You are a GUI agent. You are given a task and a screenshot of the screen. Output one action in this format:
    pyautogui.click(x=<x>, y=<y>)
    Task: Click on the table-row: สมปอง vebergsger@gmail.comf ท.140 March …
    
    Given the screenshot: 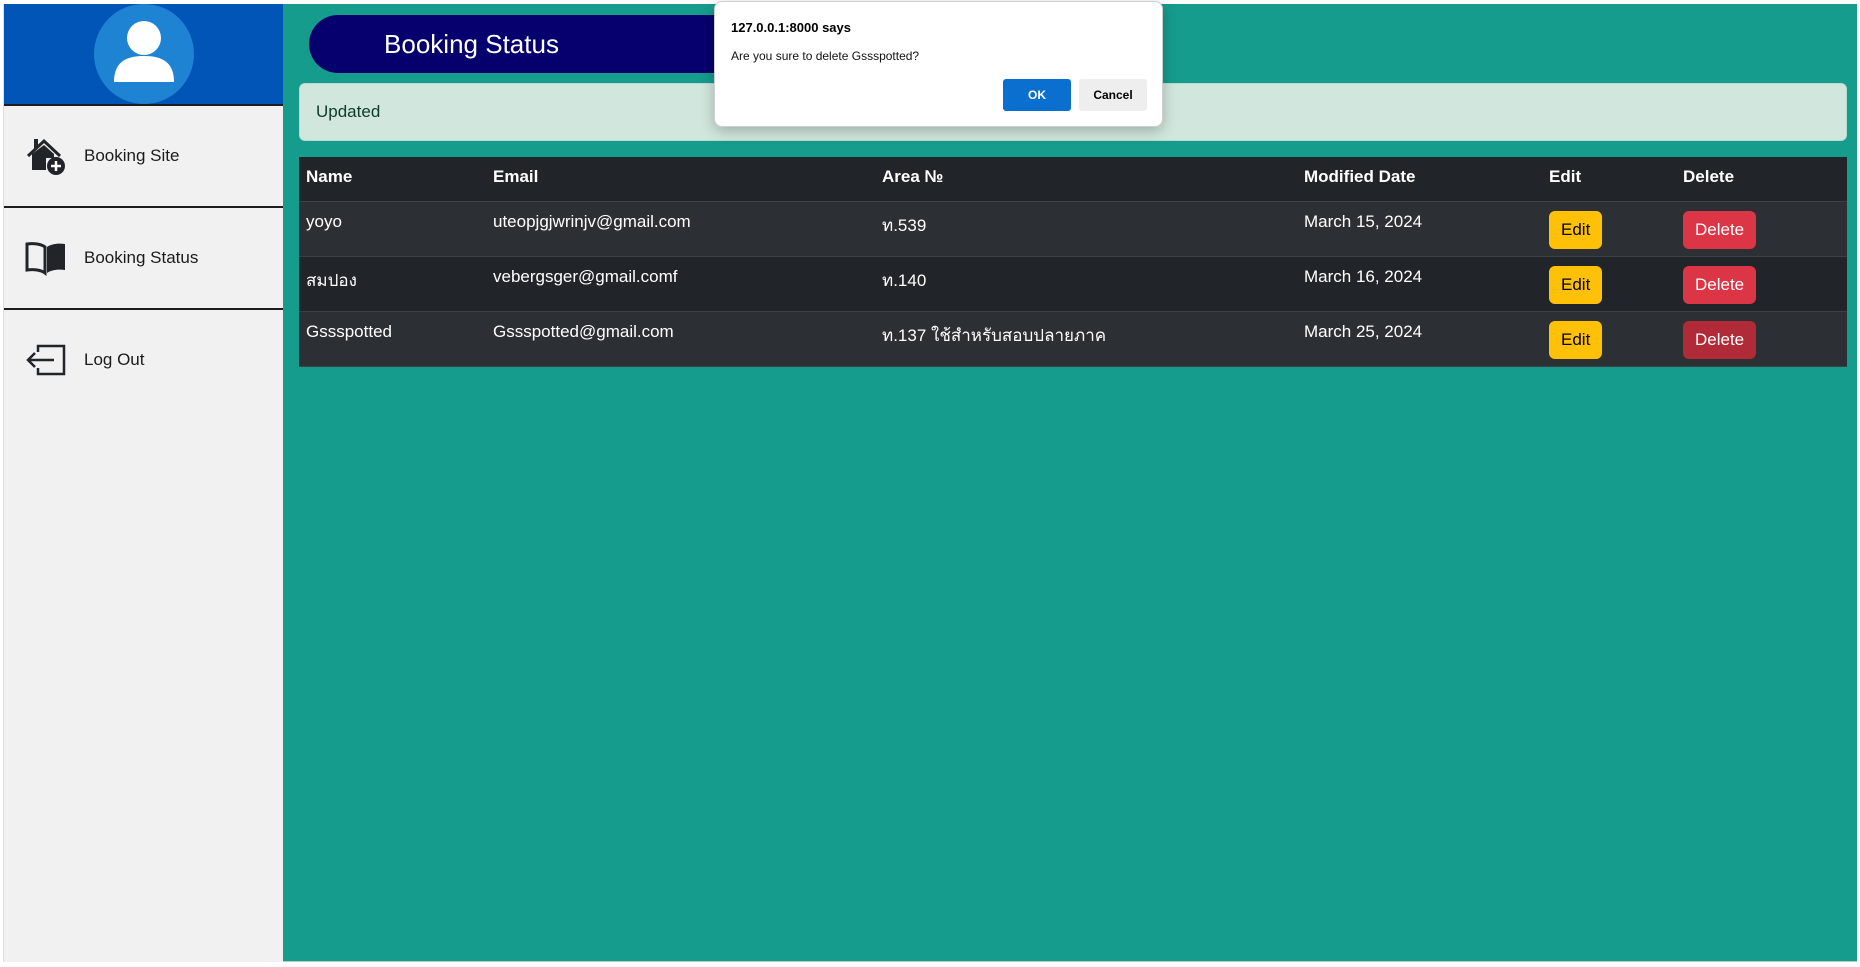 What is the action you would take?
    pyautogui.click(x=1073, y=284)
    